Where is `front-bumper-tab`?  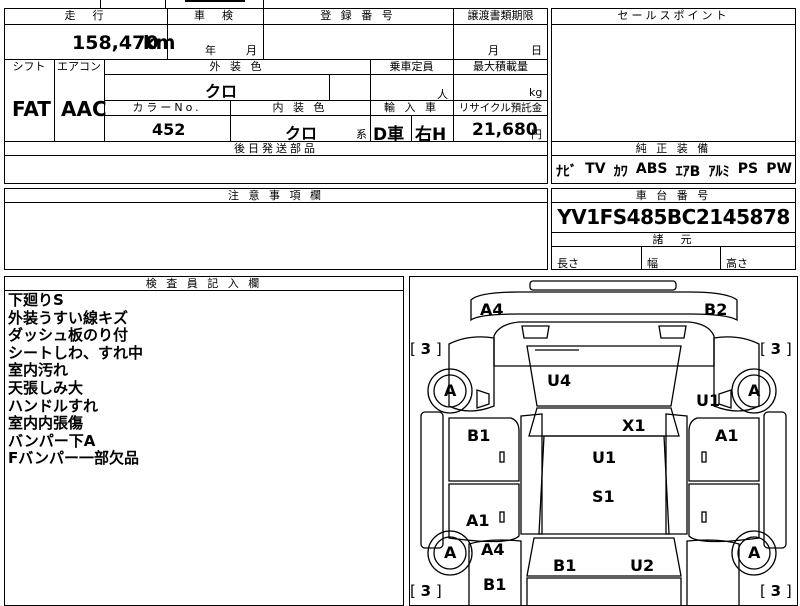 front-bumper-tab is located at coordinates (603, 285).